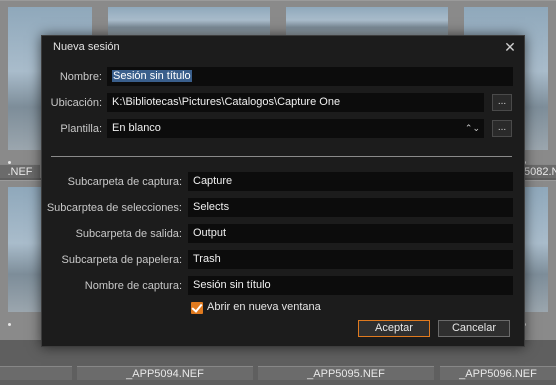 This screenshot has height=385, width=556. Describe the element at coordinates (9, 324) in the screenshot. I see `rating-dot` at that location.